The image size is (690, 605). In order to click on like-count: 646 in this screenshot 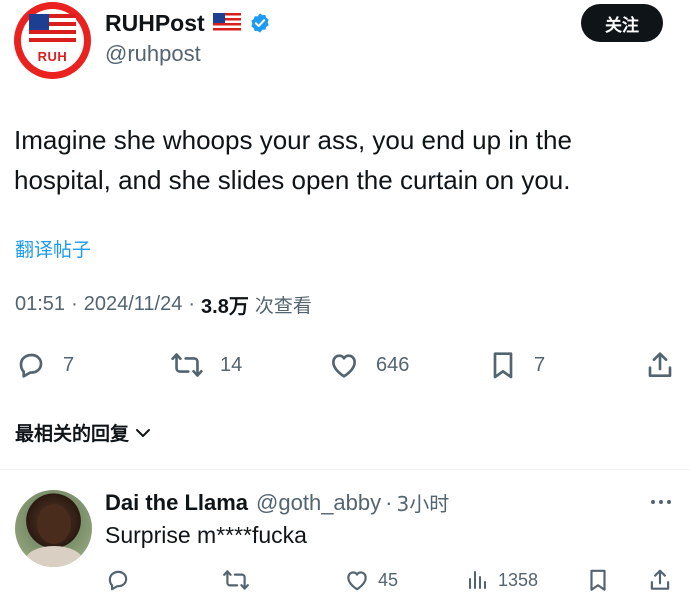, I will do `click(393, 364)`.